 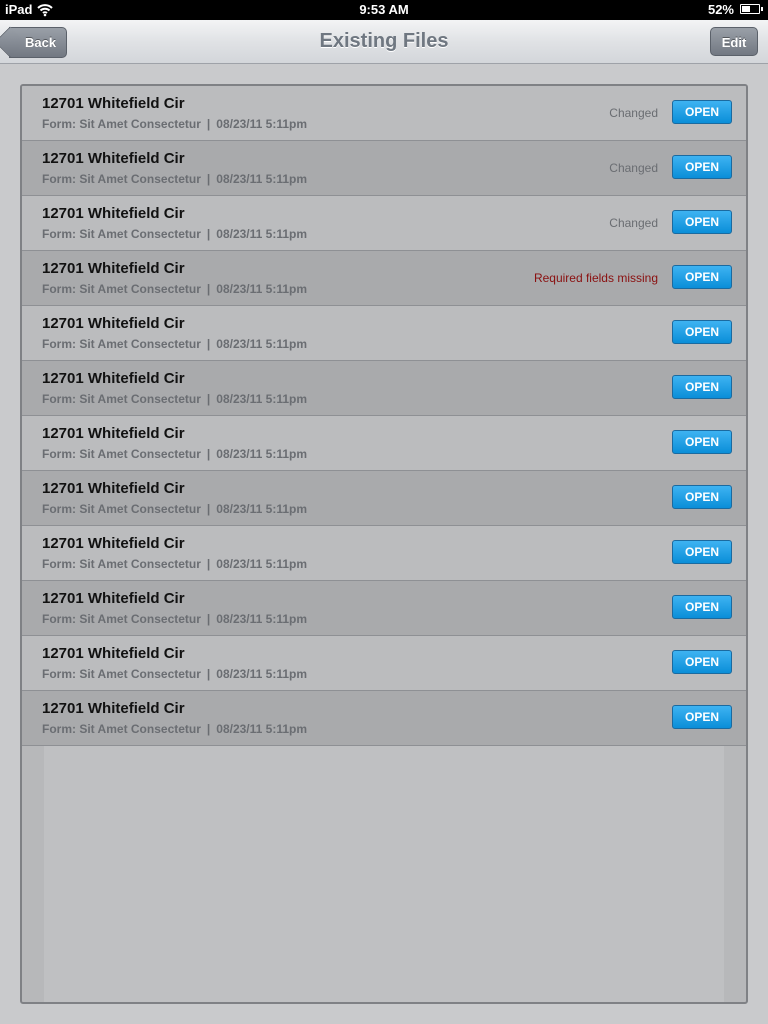 What do you see at coordinates (751, 9) in the screenshot?
I see `battery-icon` at bounding box center [751, 9].